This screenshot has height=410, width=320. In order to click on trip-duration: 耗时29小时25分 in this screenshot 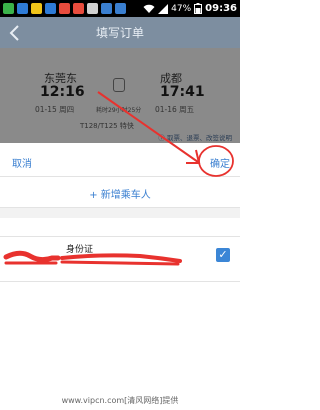, I will do `click(119, 110)`.